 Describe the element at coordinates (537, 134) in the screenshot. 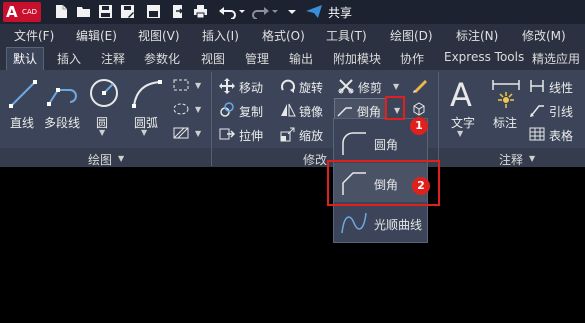

I see `table-icon` at that location.